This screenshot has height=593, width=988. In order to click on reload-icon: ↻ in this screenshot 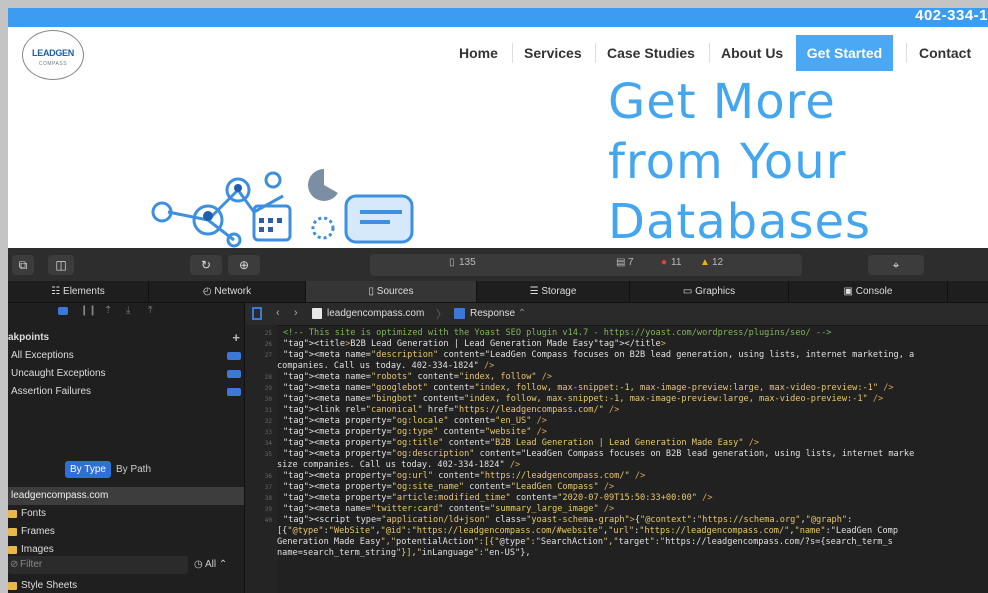, I will do `click(206, 265)`.